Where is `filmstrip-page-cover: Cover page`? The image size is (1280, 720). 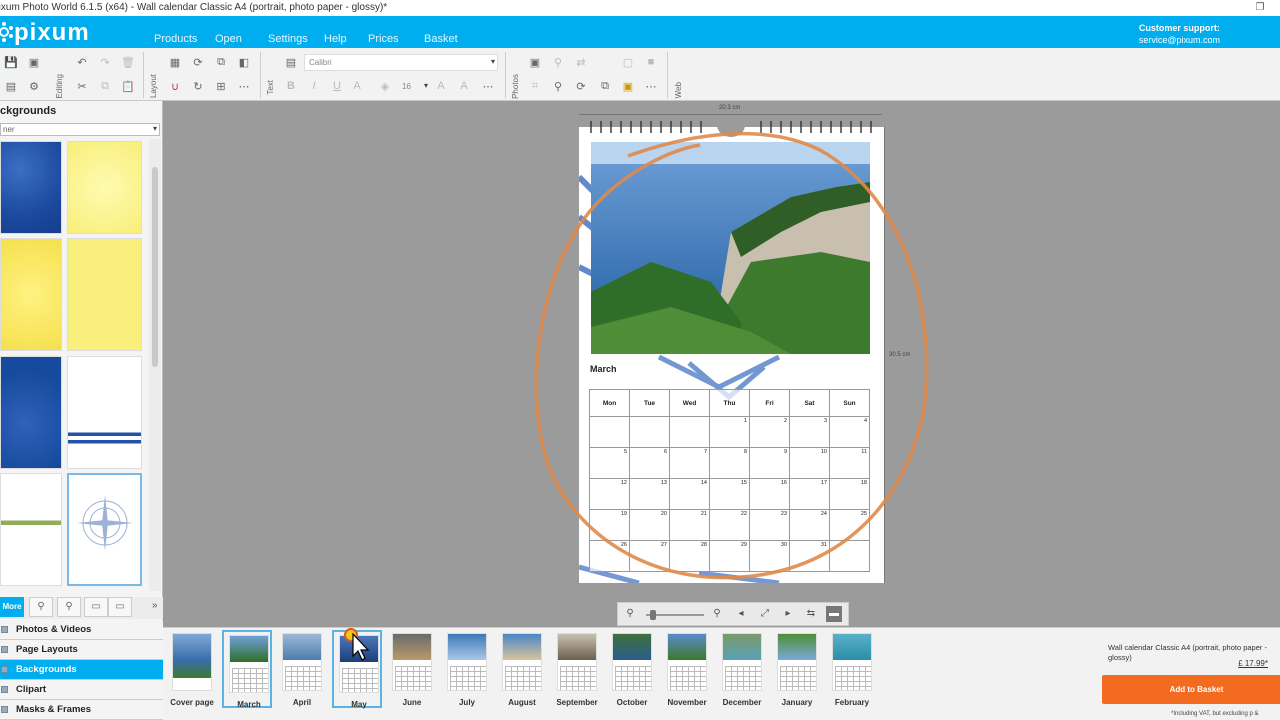 filmstrip-page-cover: Cover page is located at coordinates (192, 669).